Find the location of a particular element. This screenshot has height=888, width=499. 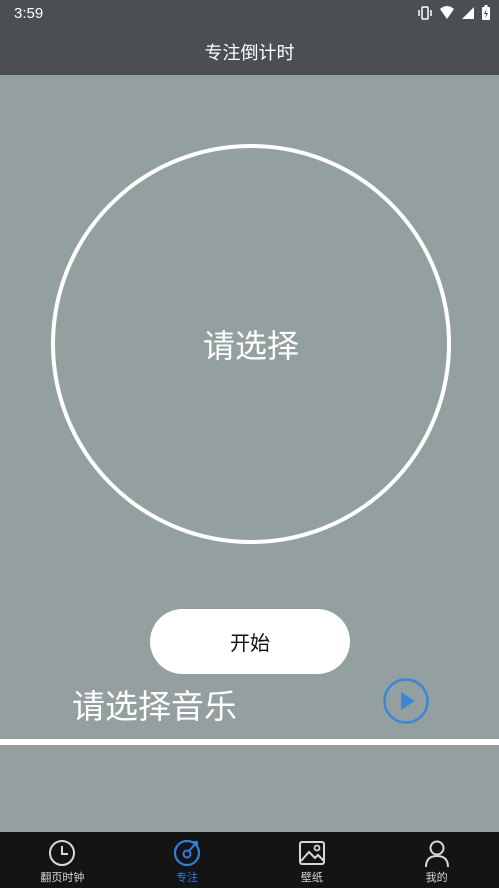

status-bar: 3:59 is located at coordinates (249, 14).